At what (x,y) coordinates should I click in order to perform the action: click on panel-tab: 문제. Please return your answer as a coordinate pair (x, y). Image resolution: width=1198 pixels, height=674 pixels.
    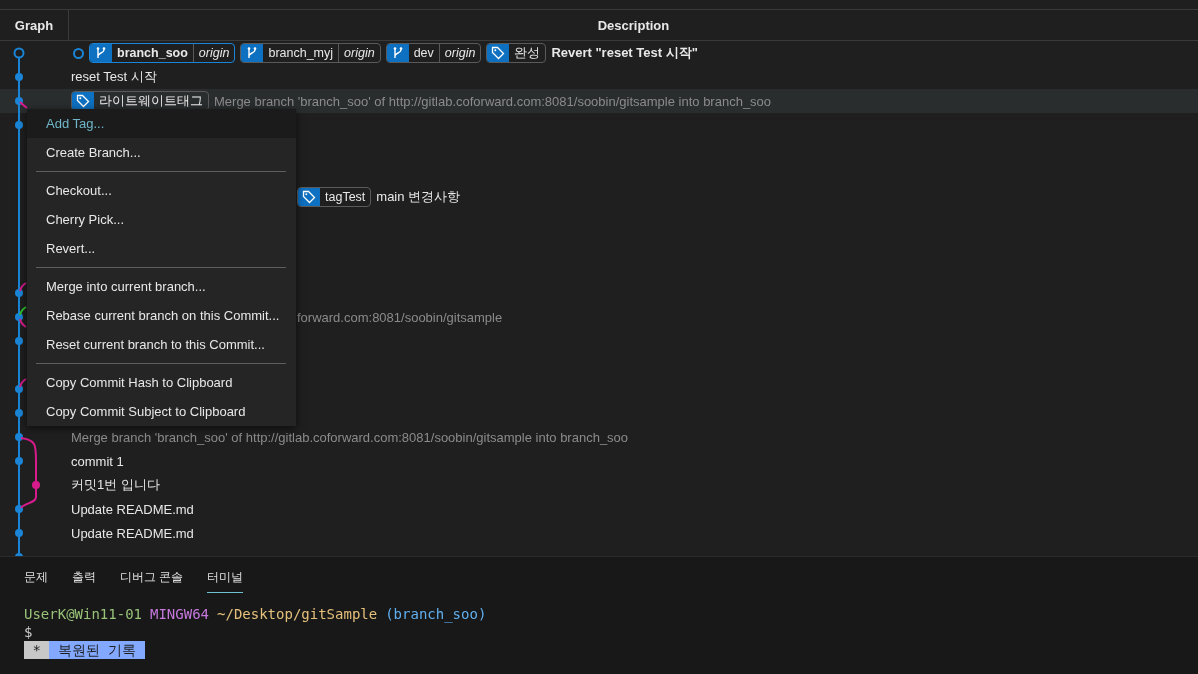
    Looking at the image, I should click on (36, 580).